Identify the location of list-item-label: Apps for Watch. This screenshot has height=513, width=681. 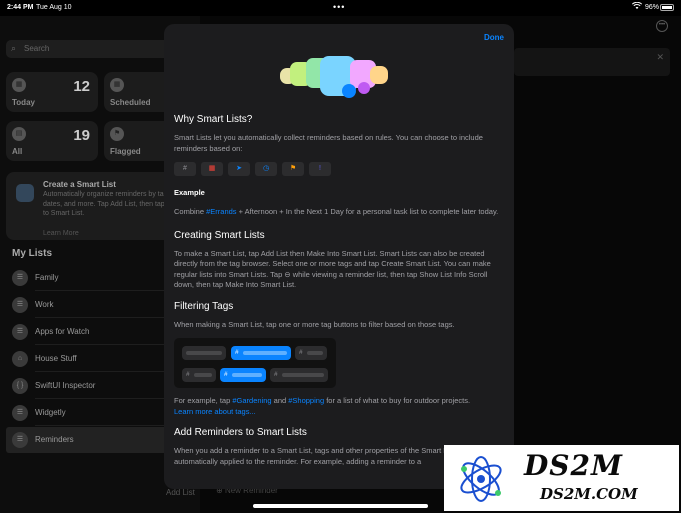
(62, 331).